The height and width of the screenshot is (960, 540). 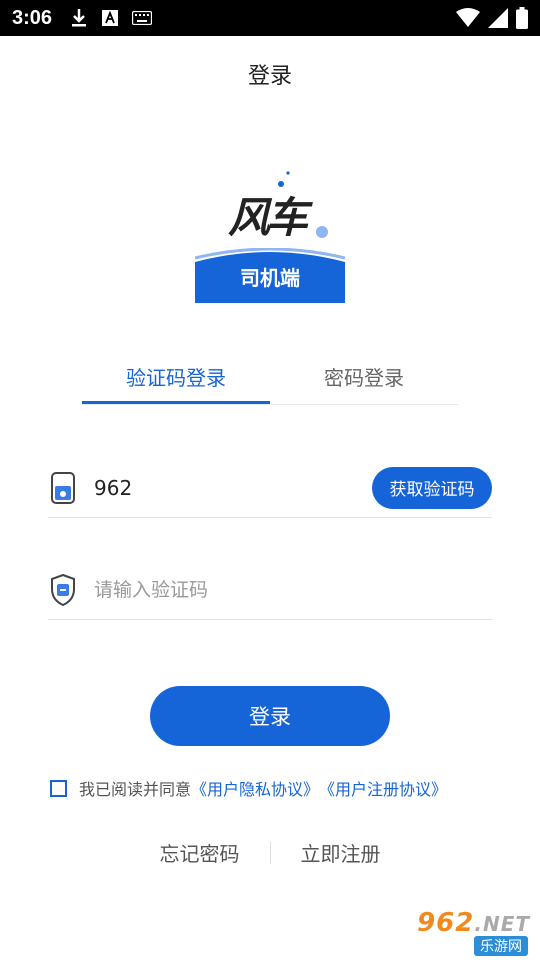 I want to click on status-left-icons, so click(x=111, y=18).